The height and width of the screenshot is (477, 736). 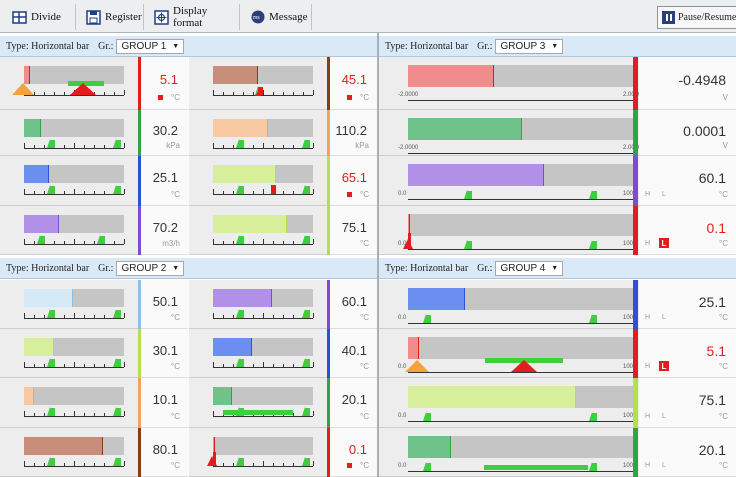 I want to click on channel-tile: 20.1 °C, so click(x=283, y=403).